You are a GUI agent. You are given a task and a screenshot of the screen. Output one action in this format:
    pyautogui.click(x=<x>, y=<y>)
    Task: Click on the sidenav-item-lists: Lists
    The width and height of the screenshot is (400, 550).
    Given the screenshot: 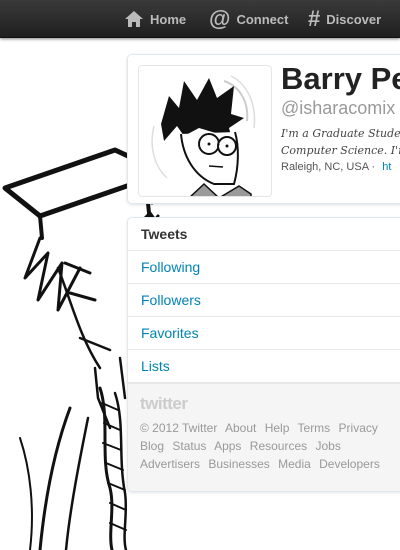 What is the action you would take?
    pyautogui.click(x=264, y=366)
    